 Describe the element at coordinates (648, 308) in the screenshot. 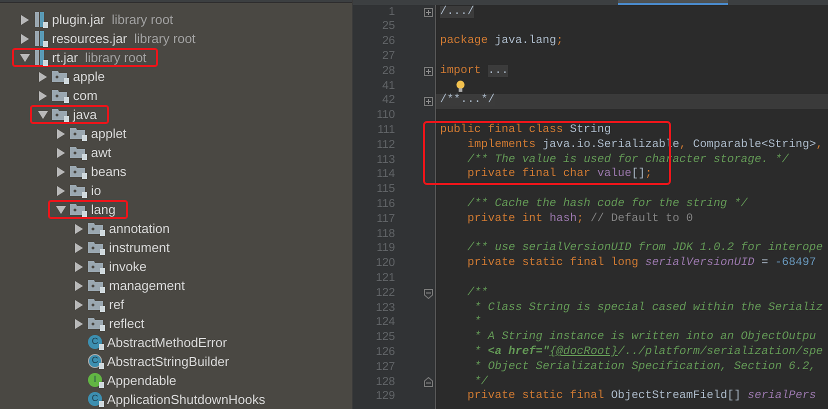

I see `code-line: * Class String is special cased within the Serializ` at that location.